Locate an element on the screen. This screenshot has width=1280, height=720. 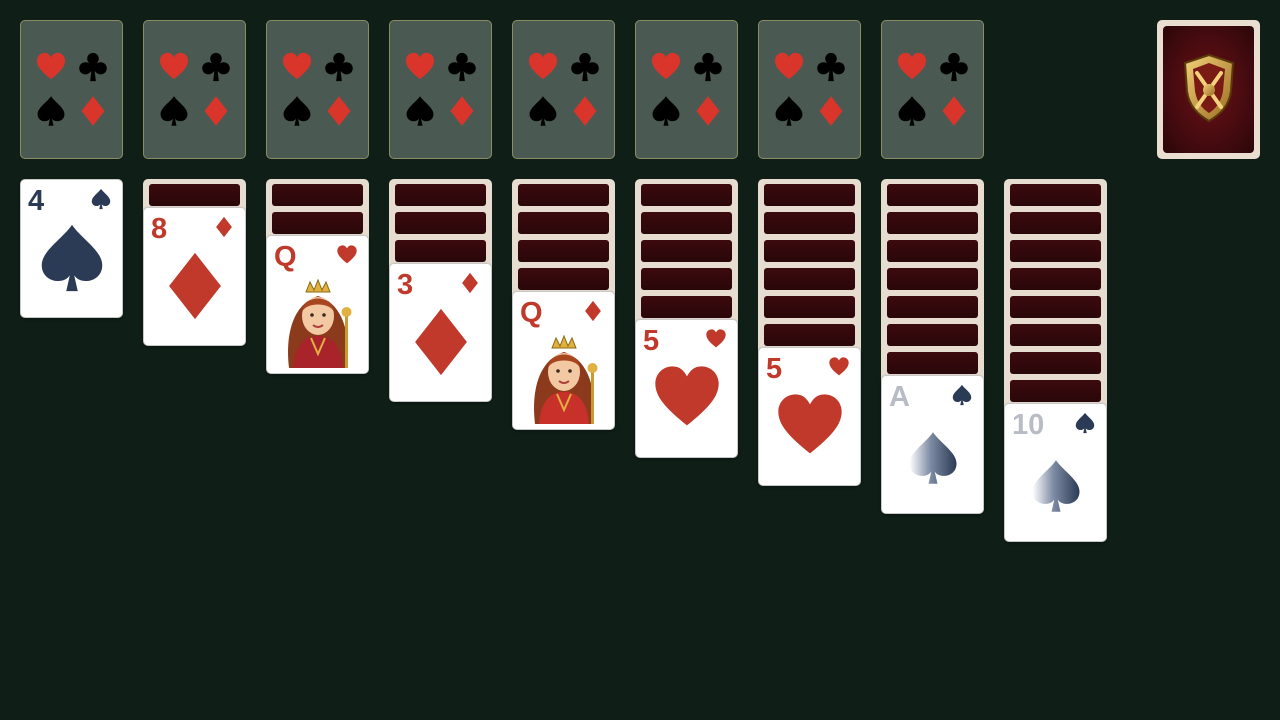
shield-crest-icon is located at coordinates (1209, 89).